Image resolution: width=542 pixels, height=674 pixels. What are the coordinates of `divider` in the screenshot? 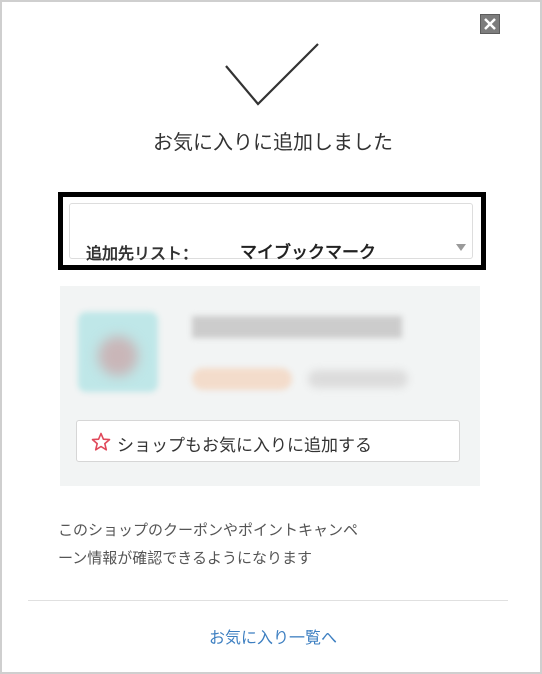 It's located at (268, 600).